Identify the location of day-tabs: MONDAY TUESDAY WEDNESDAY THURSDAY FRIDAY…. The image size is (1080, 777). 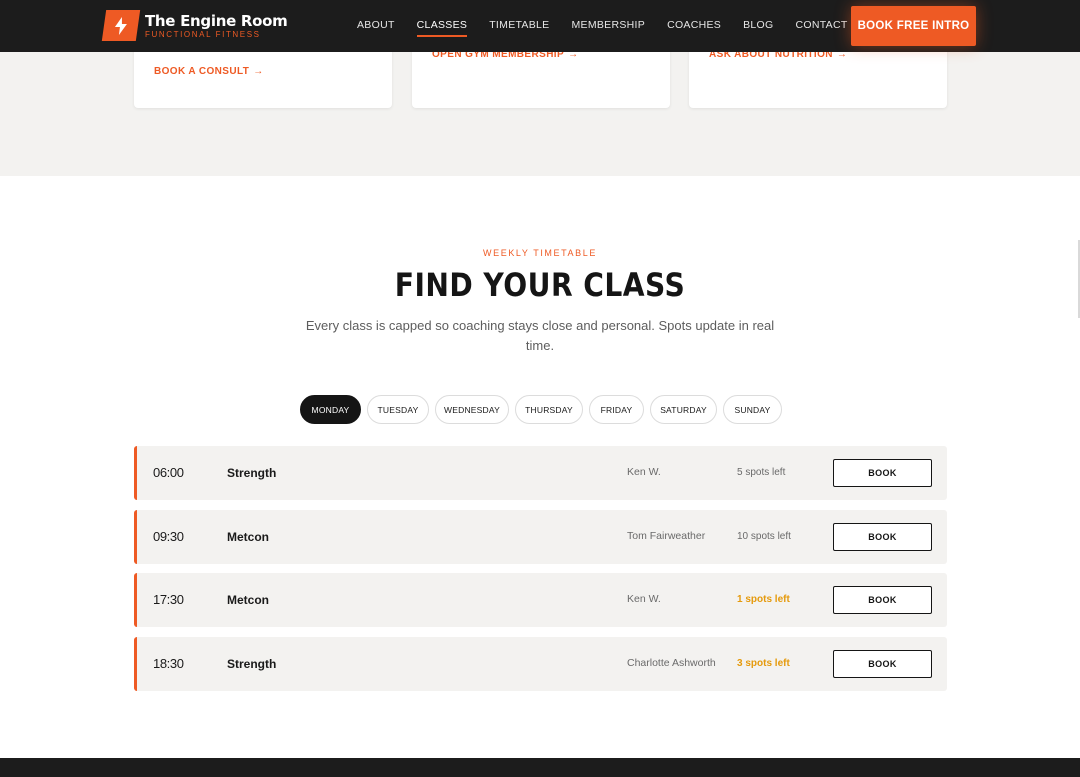
(544, 409).